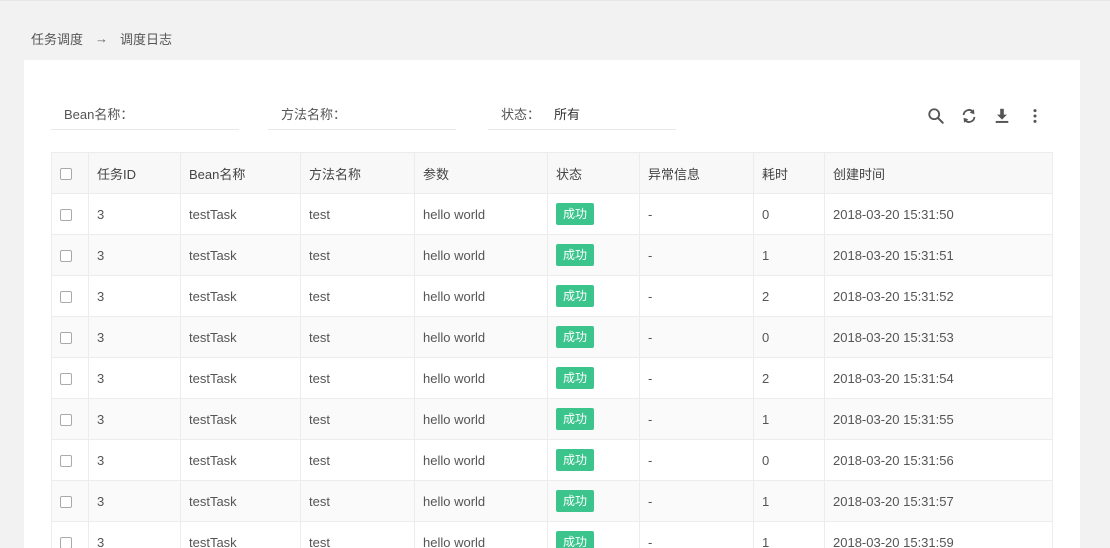 This screenshot has height=548, width=1110. Describe the element at coordinates (938, 534) in the screenshot. I see `cell-created: 2018-03-20 15:31:59` at that location.